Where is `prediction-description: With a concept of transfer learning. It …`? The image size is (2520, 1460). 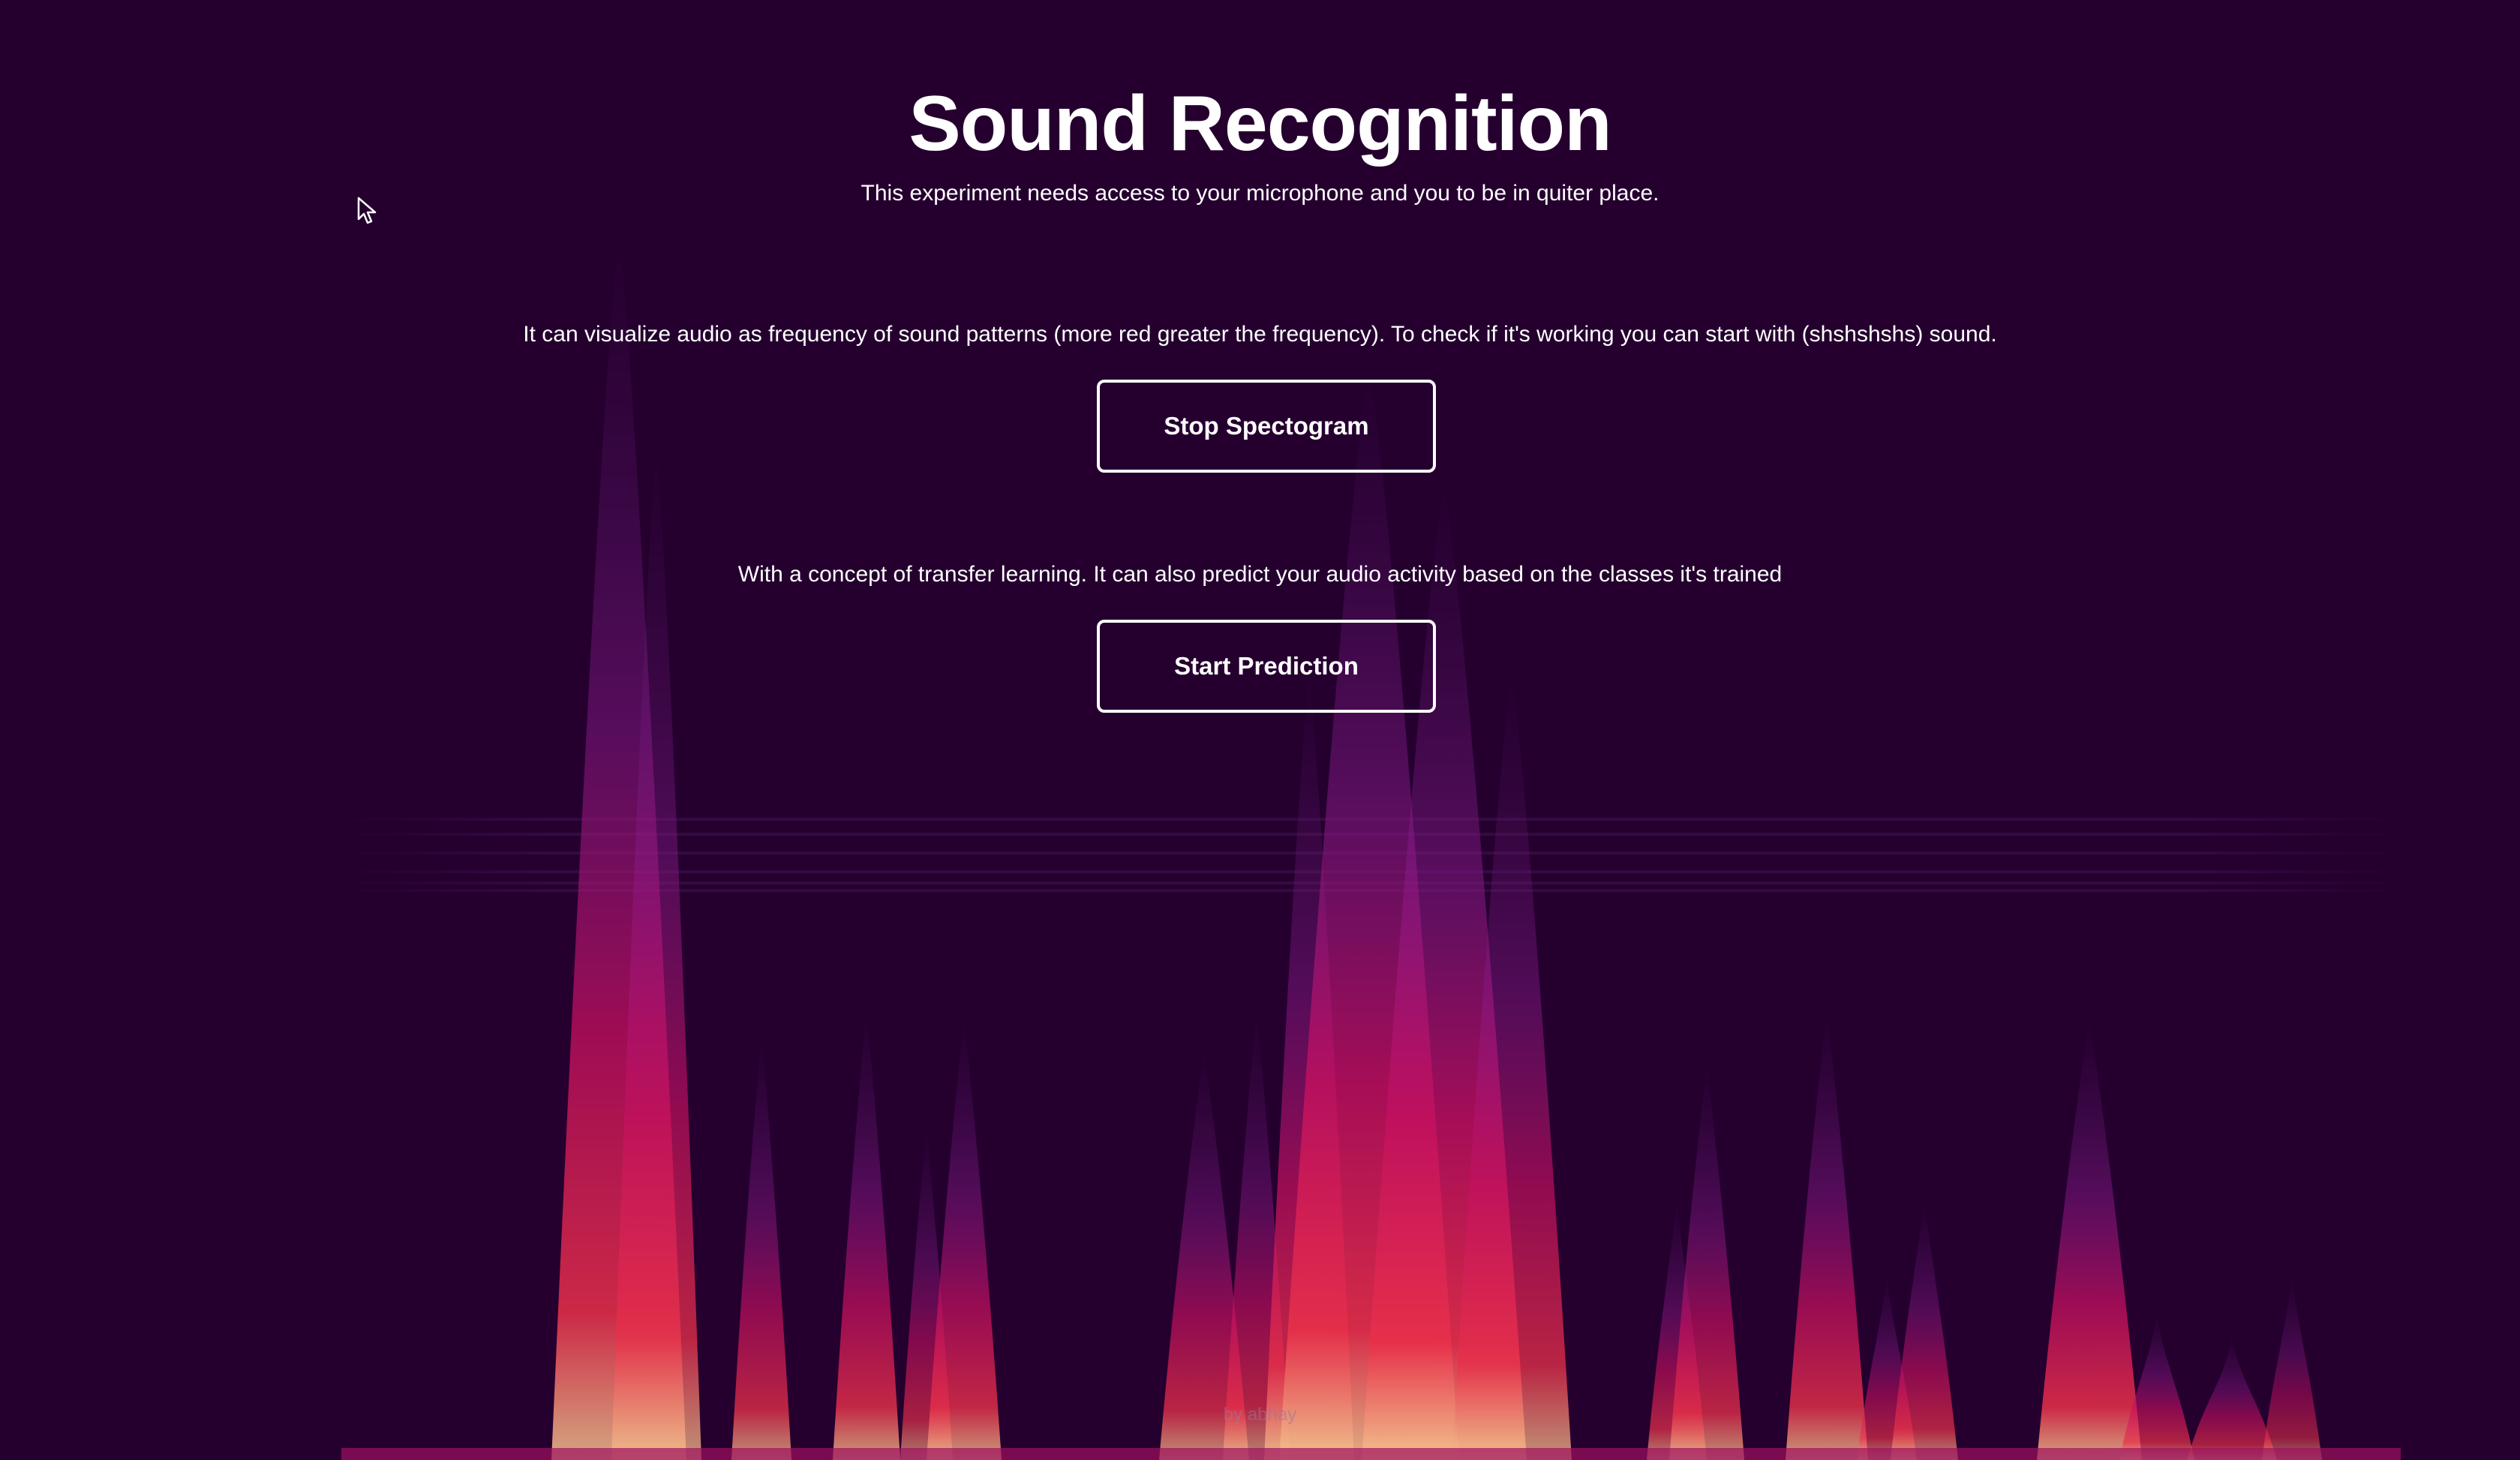
prediction-description: With a concept of transfer learning. It … is located at coordinates (1260, 574).